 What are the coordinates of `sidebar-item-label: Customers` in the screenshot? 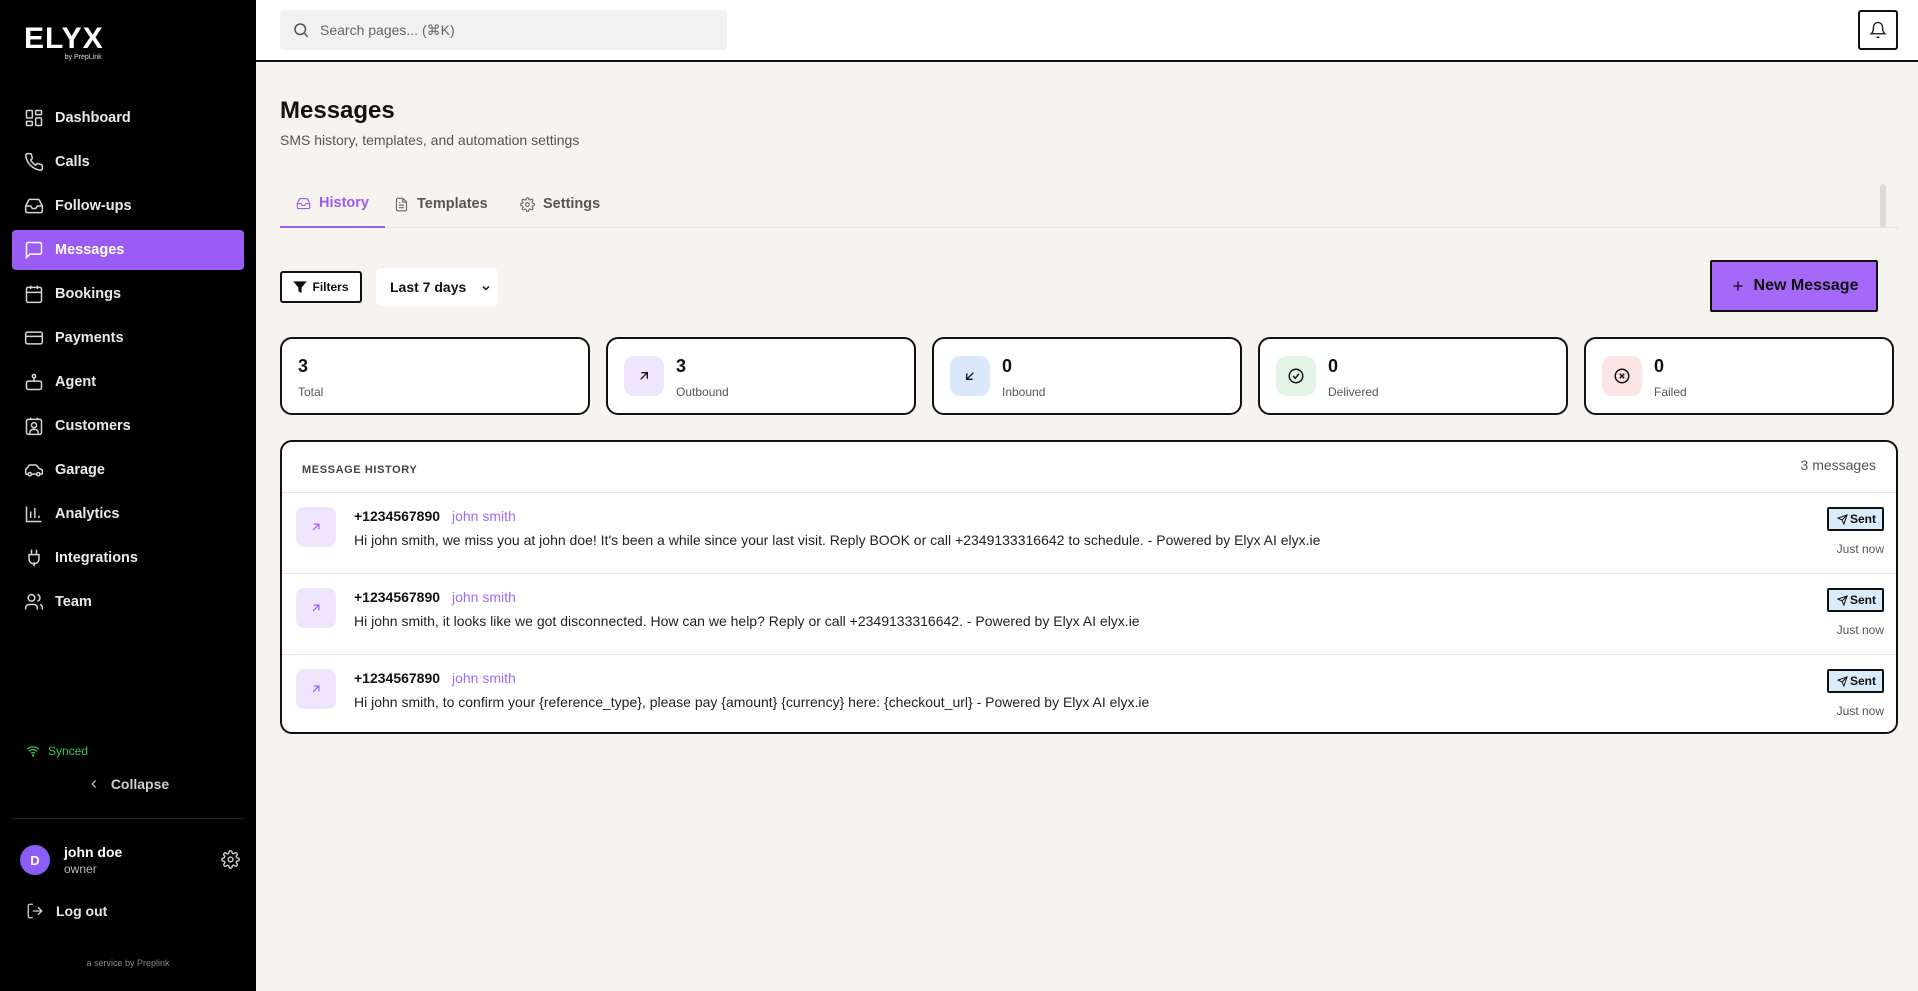 It's located at (93, 426).